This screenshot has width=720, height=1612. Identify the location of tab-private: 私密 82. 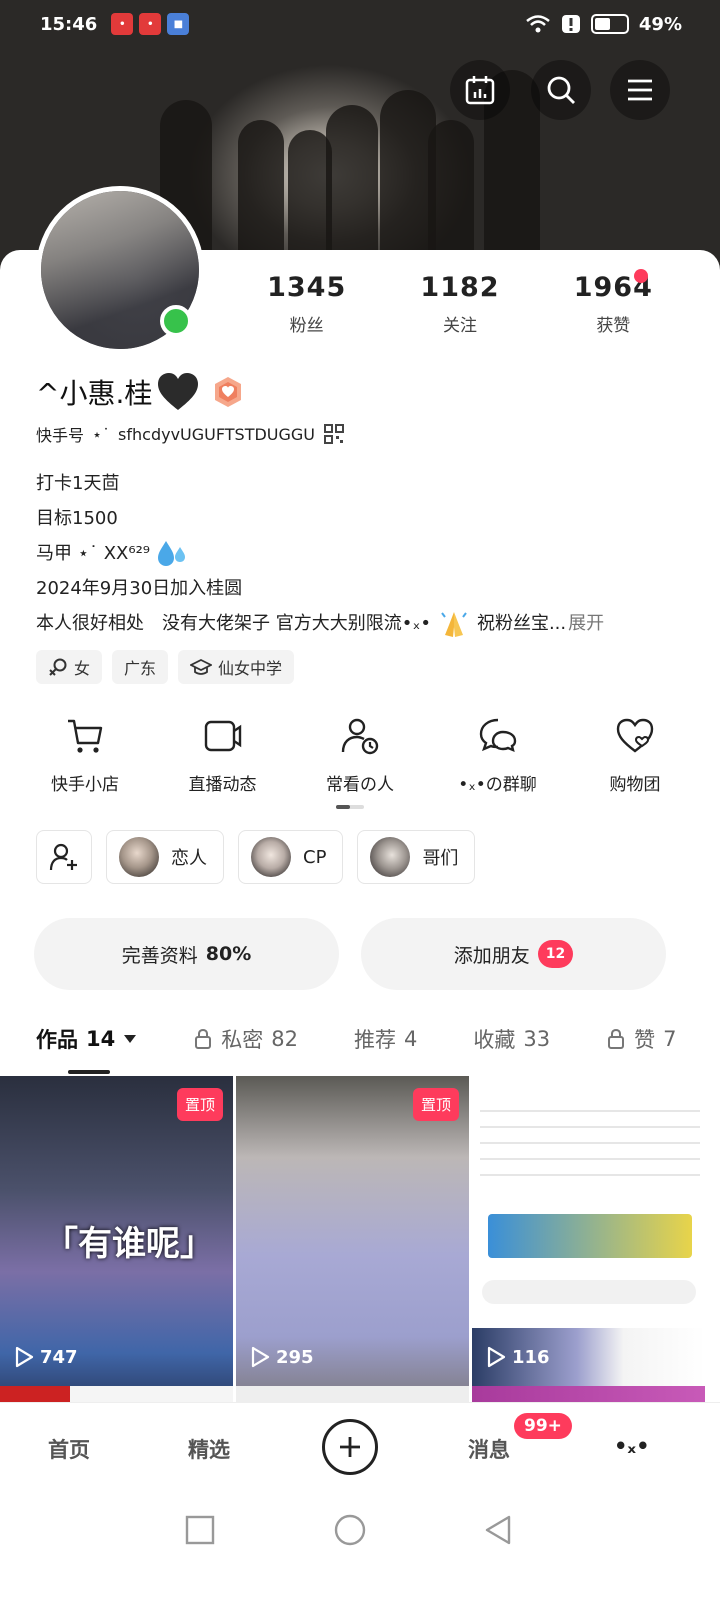
(245, 1039).